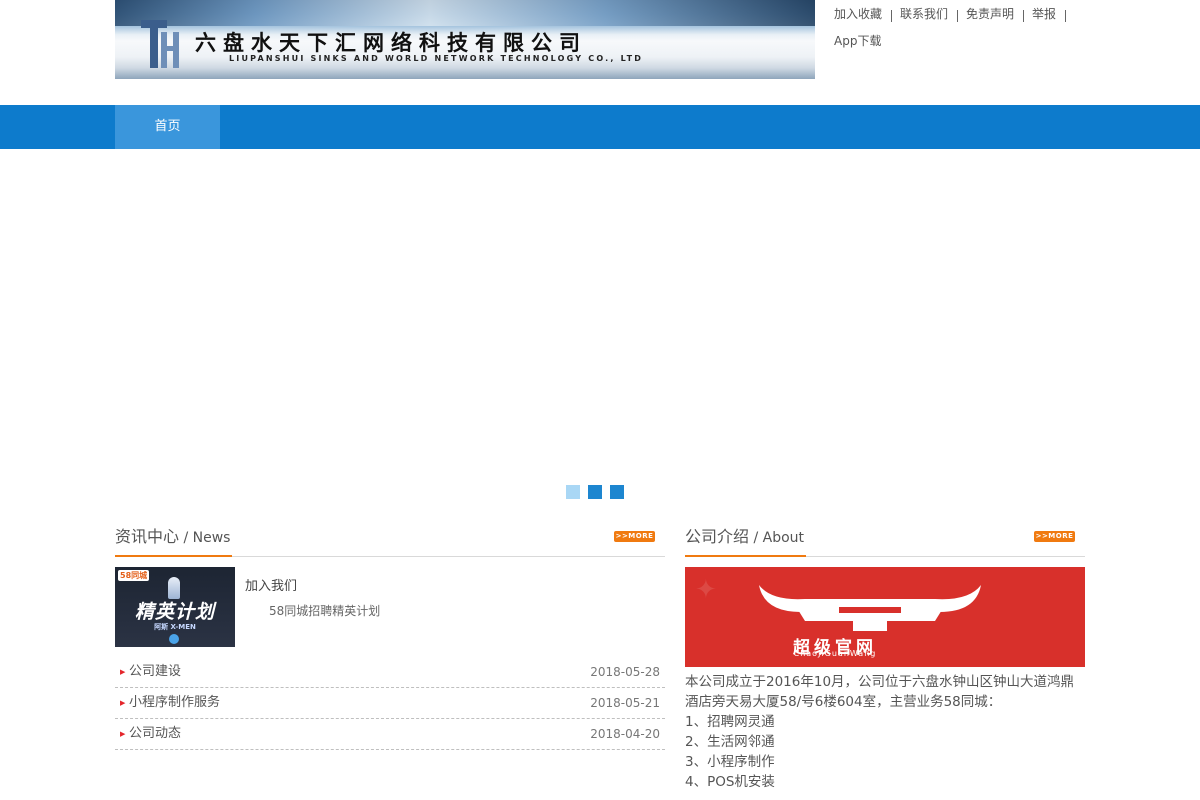 This screenshot has width=1200, height=800. Describe the element at coordinates (625, 734) in the screenshot. I see `news-item-date: 2018-04-20` at that location.